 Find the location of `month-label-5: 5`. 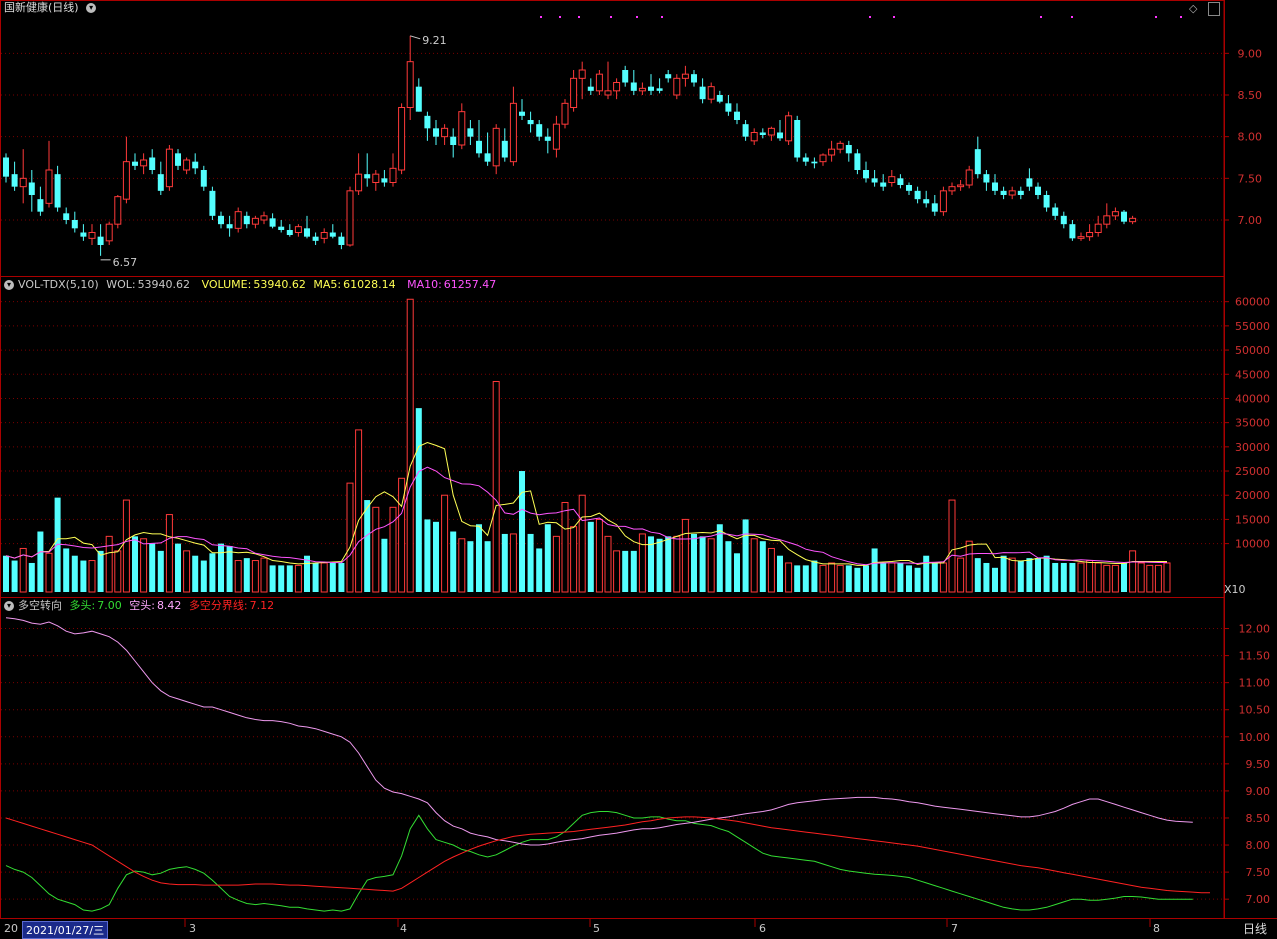

month-label-5: 5 is located at coordinates (596, 928).